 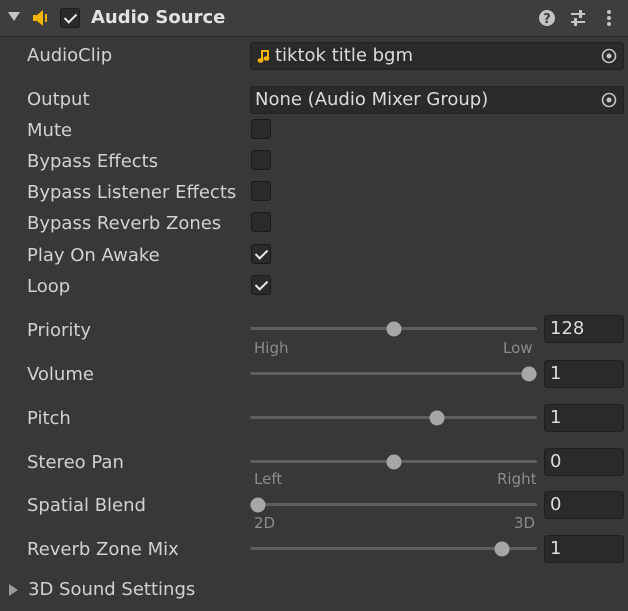 What do you see at coordinates (103, 549) in the screenshot?
I see `reverb-zone-mix-label: Reverb Zone Mix` at bounding box center [103, 549].